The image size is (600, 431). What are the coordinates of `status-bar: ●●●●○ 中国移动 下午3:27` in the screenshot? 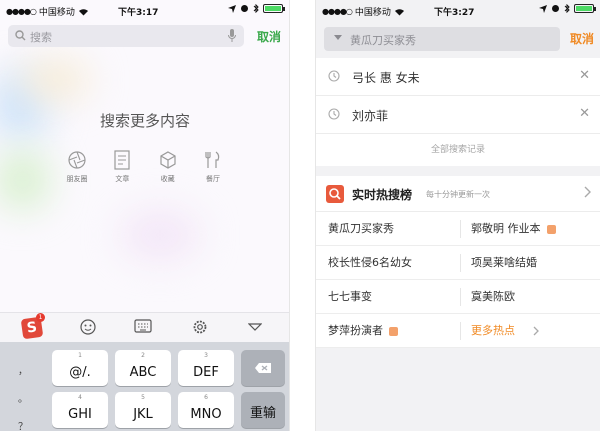 It's located at (458, 10).